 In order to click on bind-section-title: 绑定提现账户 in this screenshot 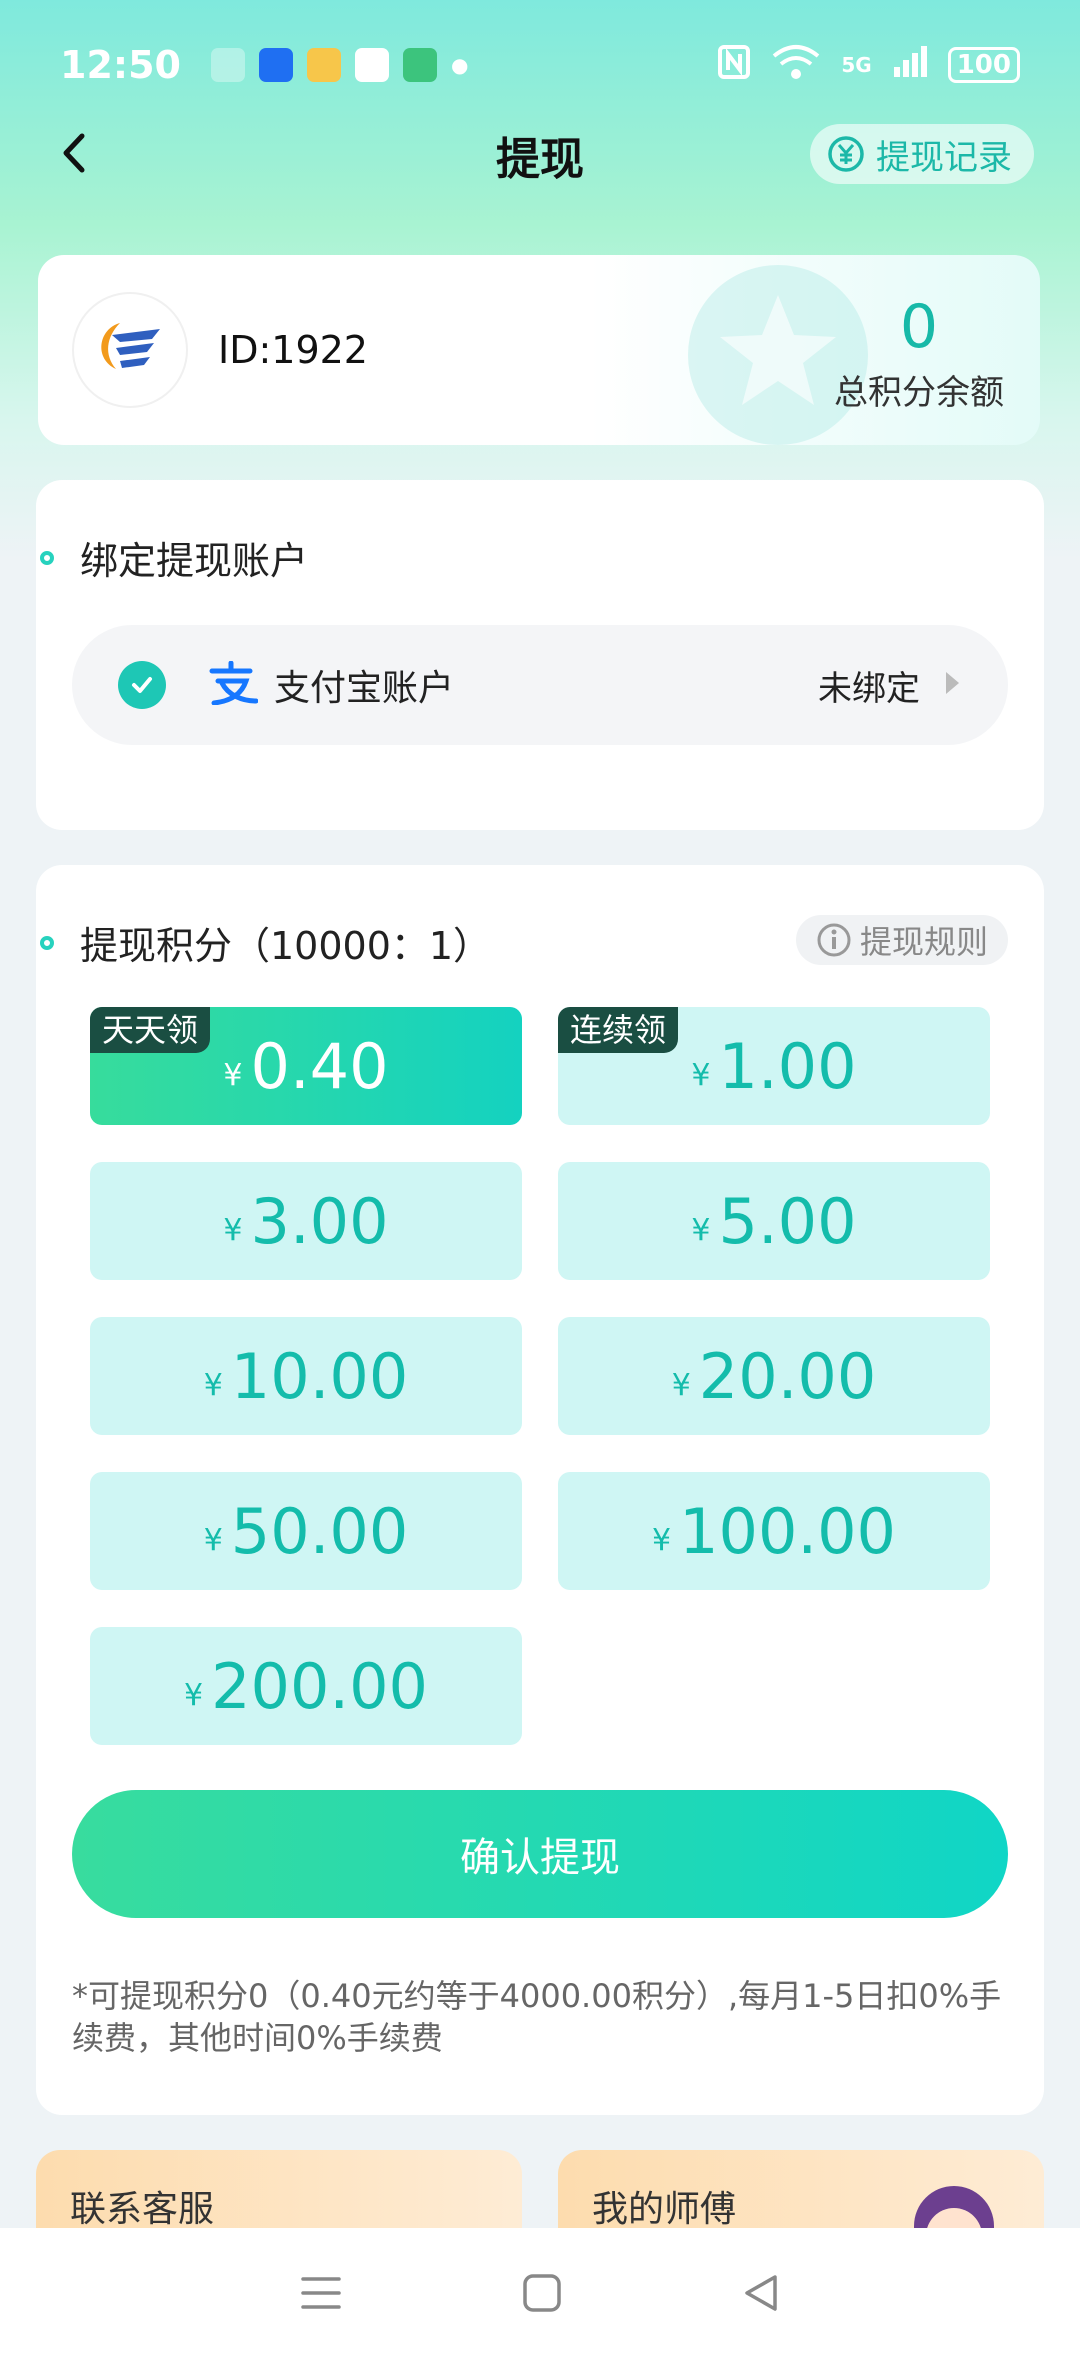, I will do `click(194, 561)`.